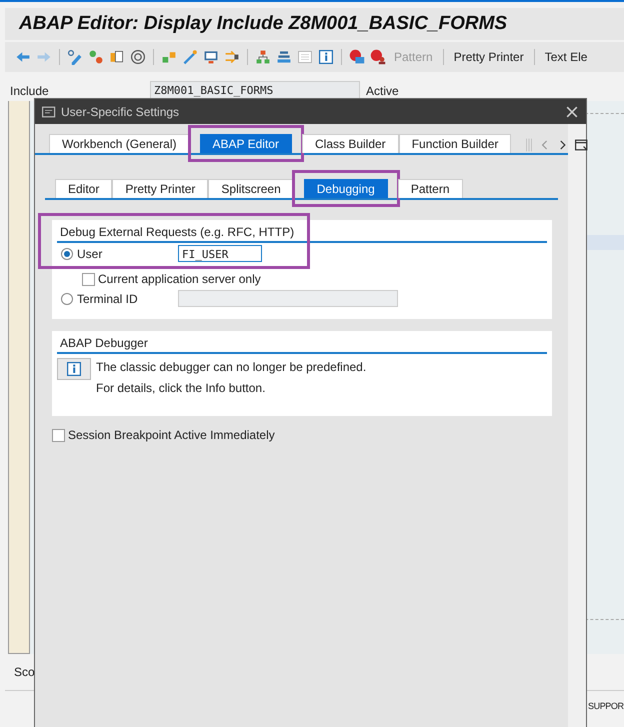 The height and width of the screenshot is (727, 624). I want to click on window-title: ABAP Editor: Display Include Z8M001_BASIC_FORMS, so click(263, 24).